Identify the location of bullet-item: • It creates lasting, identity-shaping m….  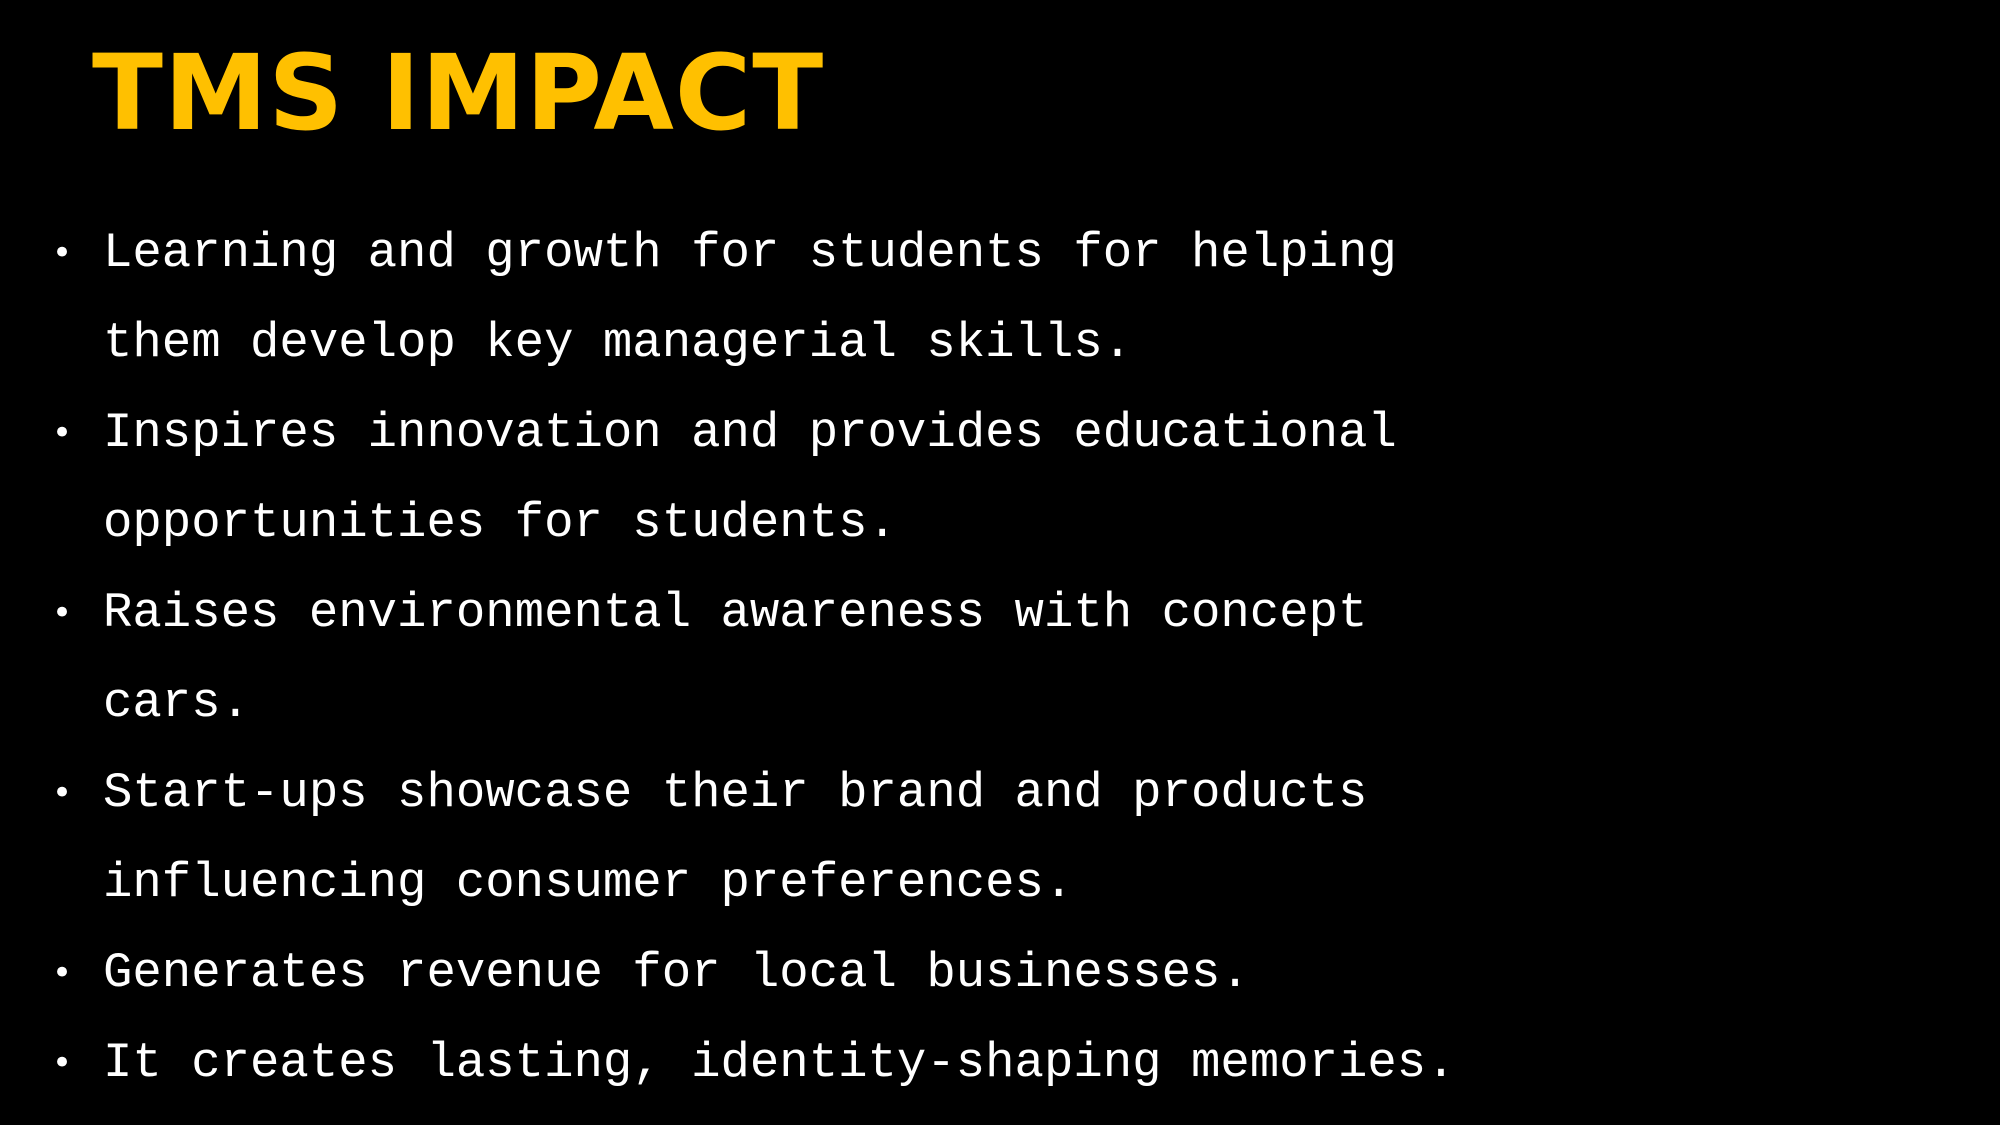
(832, 1063).